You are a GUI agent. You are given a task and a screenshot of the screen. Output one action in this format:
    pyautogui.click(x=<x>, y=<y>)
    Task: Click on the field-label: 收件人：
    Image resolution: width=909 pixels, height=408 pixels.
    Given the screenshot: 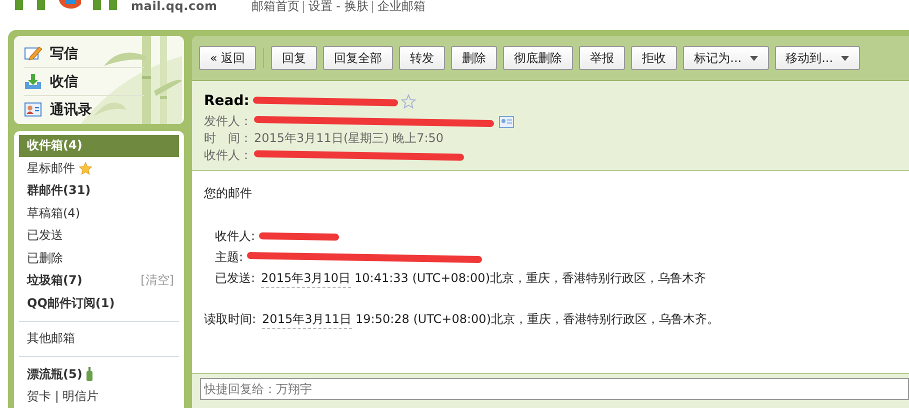 What is the action you would take?
    pyautogui.click(x=228, y=155)
    